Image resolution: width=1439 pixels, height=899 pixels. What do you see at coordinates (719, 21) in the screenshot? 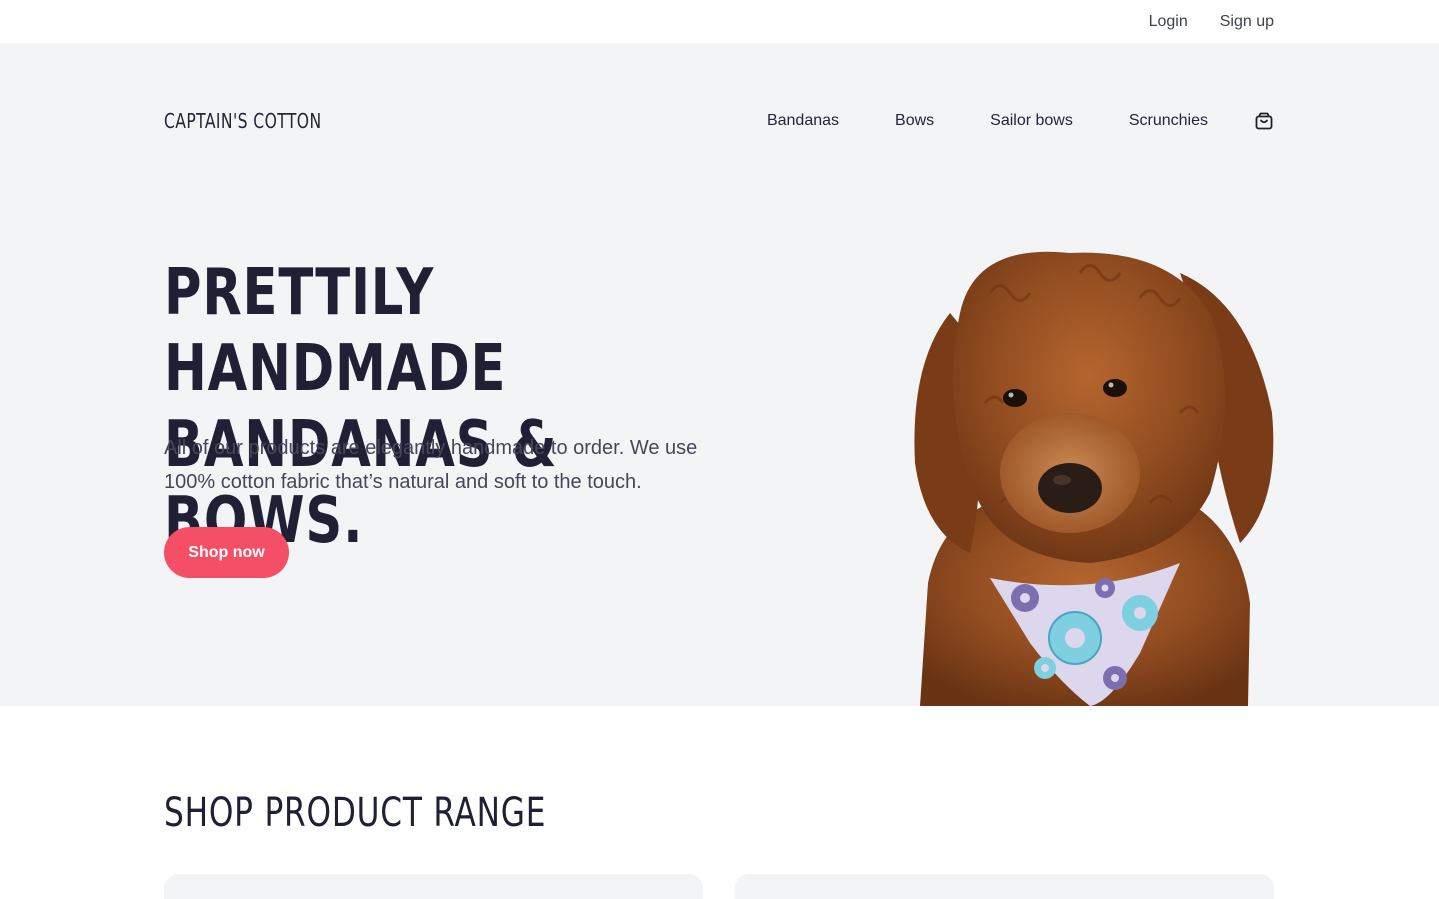
I see `top-account-bar: Login Sign up` at bounding box center [719, 21].